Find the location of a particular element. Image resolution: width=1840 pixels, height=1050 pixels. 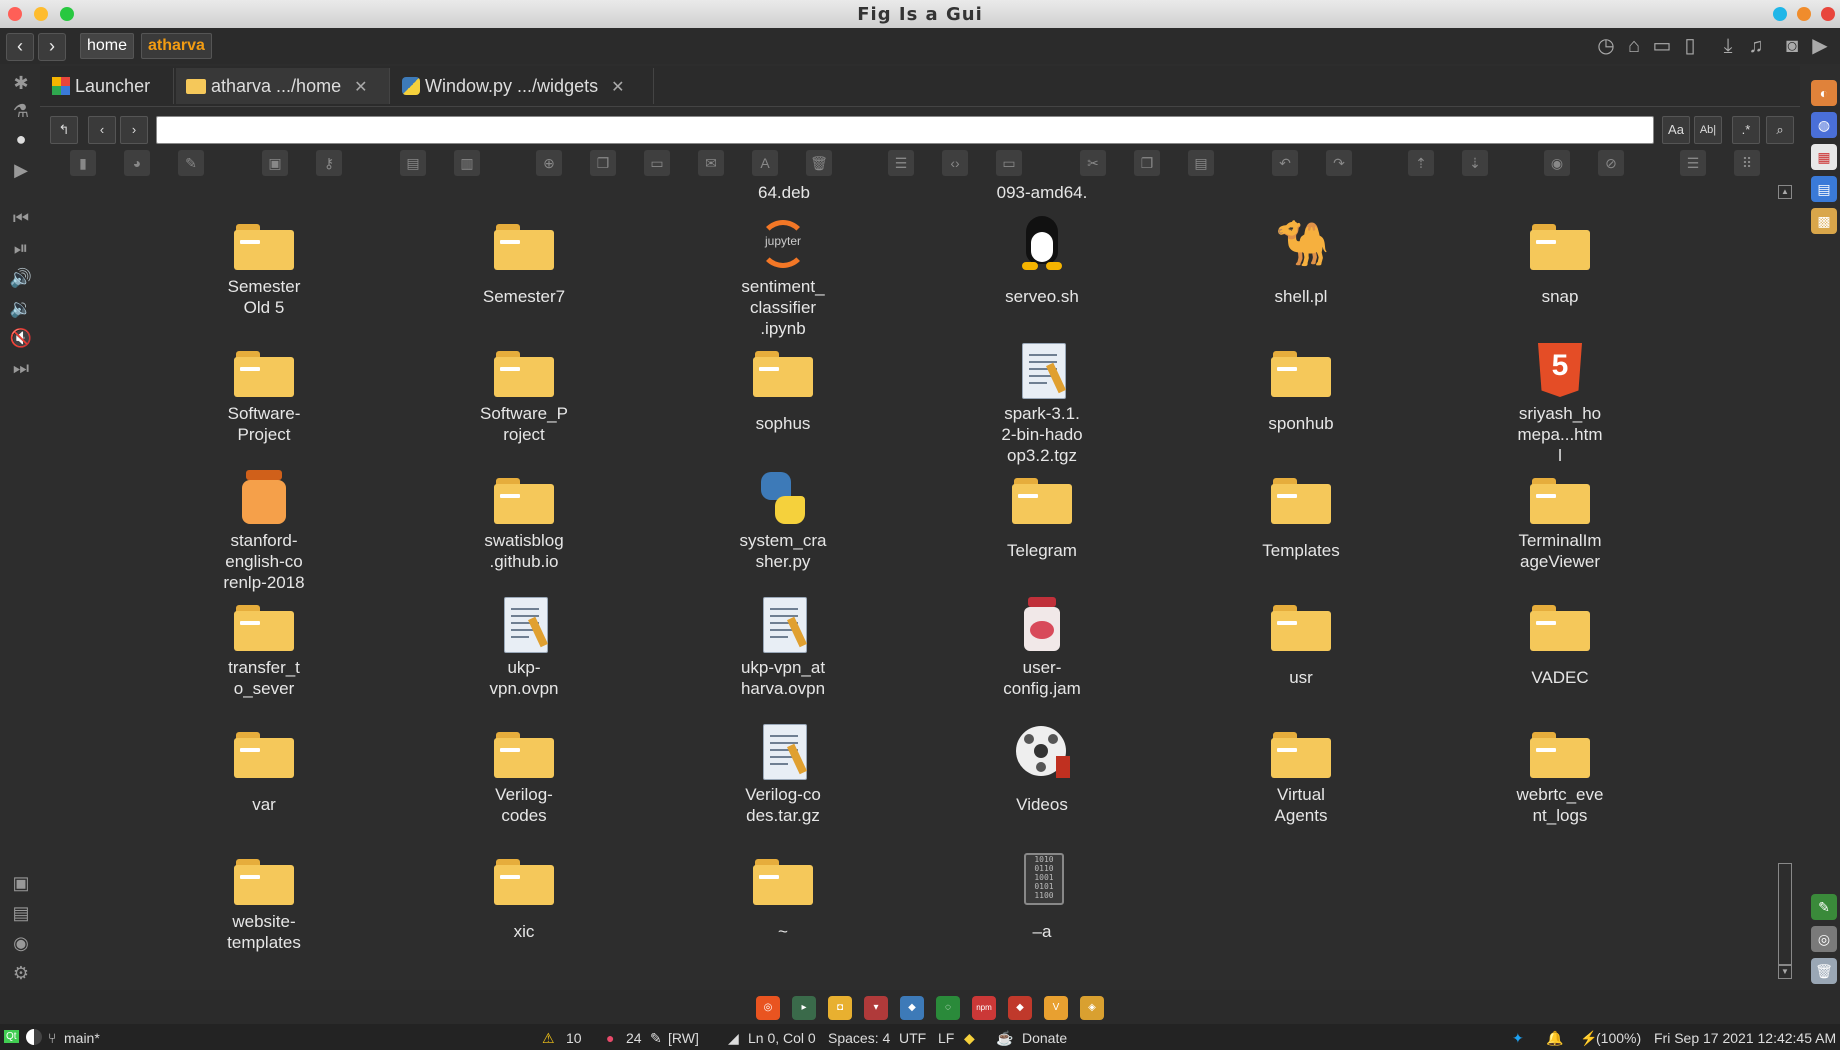

gear-icon: ⚙ is located at coordinates (21, 973).